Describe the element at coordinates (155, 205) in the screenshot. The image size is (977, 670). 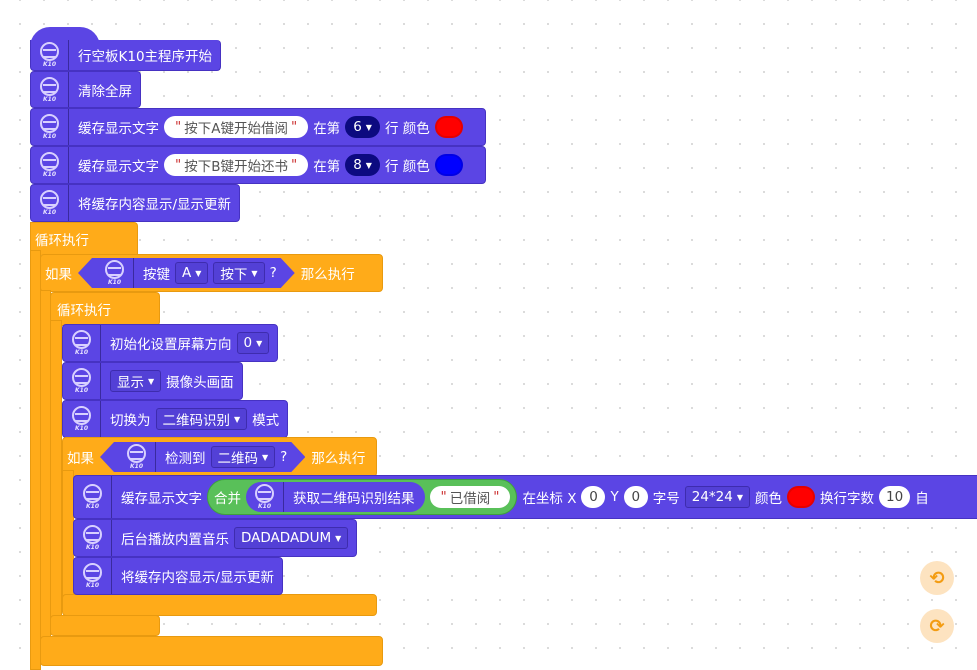
I see `block-label: 将缓存内容显示/显示更新` at that location.